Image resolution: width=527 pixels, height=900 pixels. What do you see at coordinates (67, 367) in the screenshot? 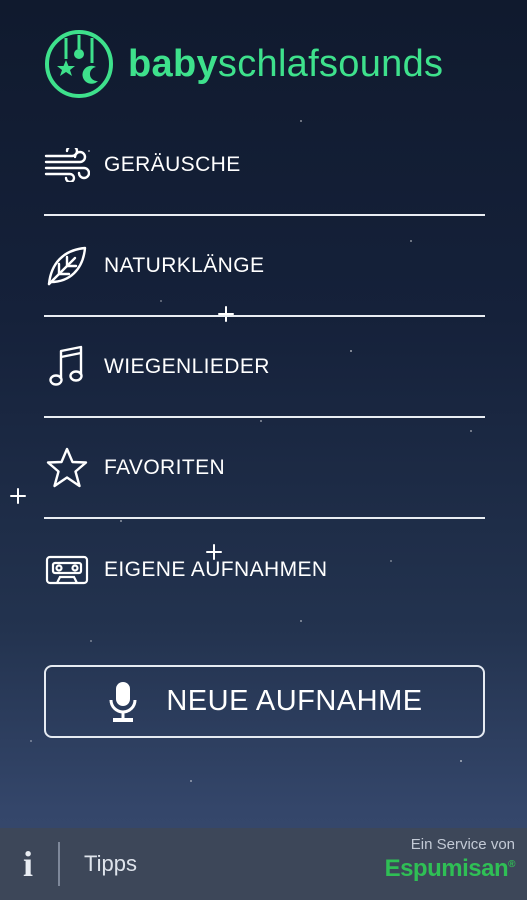
I see `music-note-icon` at bounding box center [67, 367].